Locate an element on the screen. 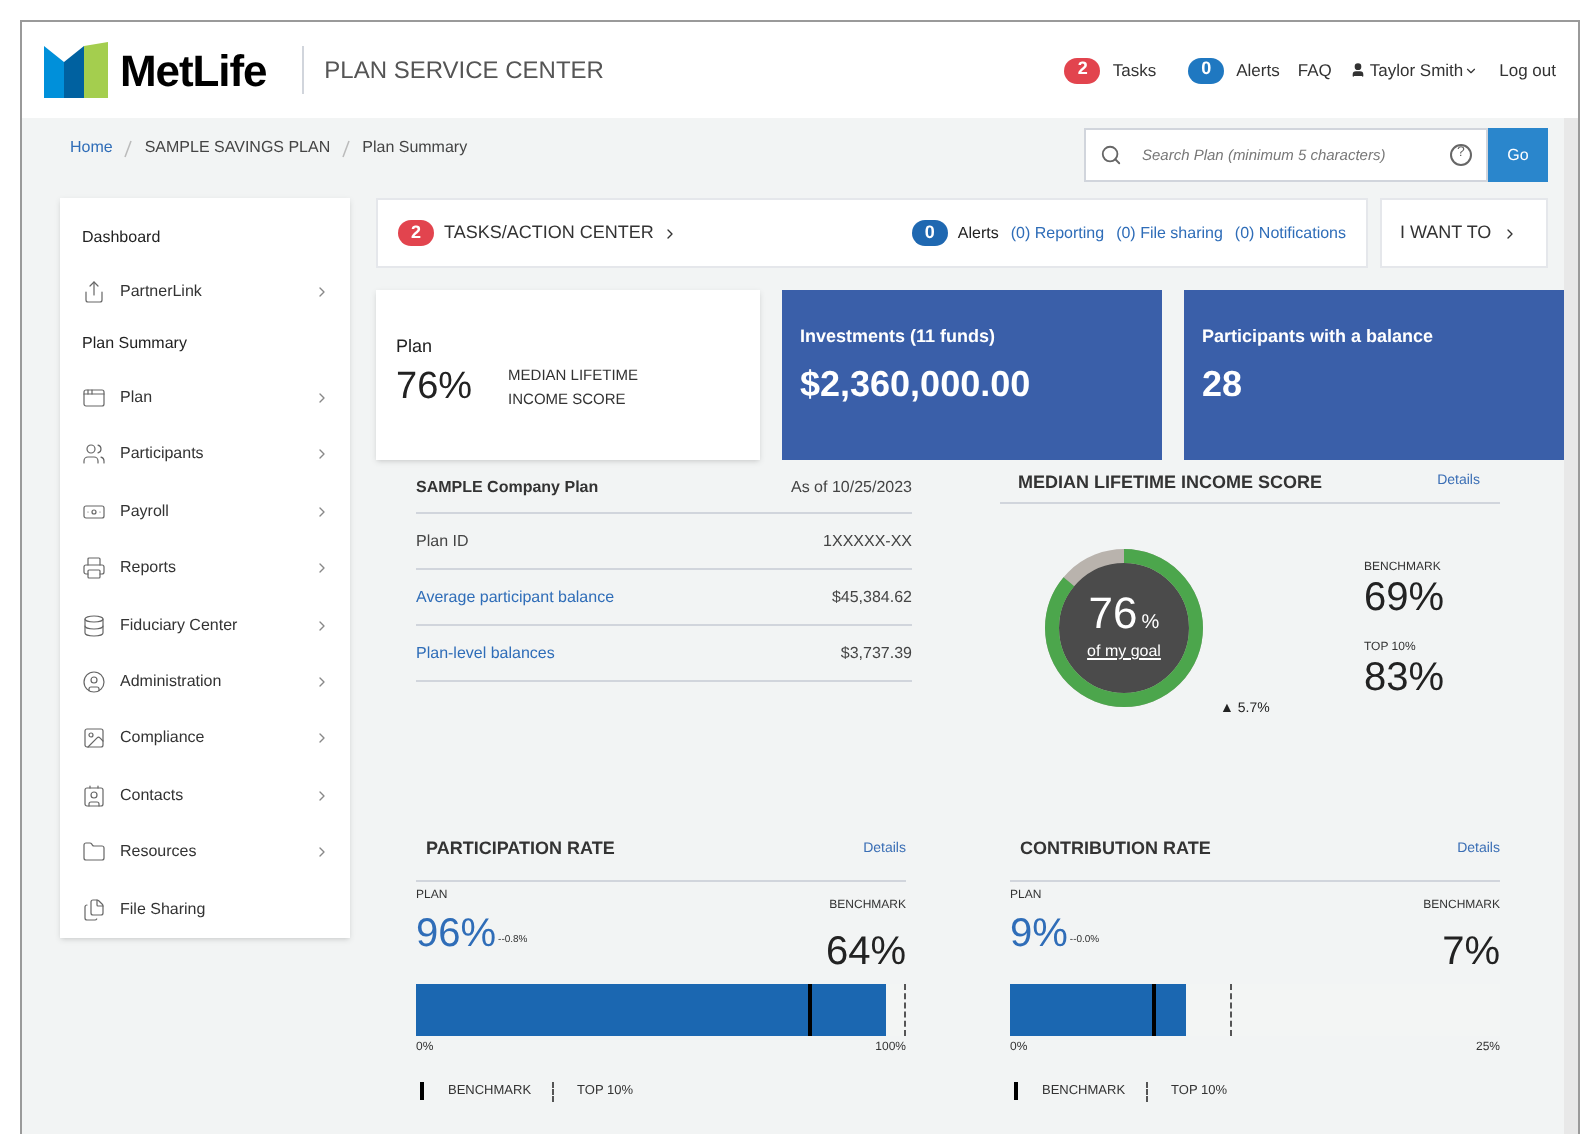  i-want-to-button: I WANT TO is located at coordinates (1464, 233).